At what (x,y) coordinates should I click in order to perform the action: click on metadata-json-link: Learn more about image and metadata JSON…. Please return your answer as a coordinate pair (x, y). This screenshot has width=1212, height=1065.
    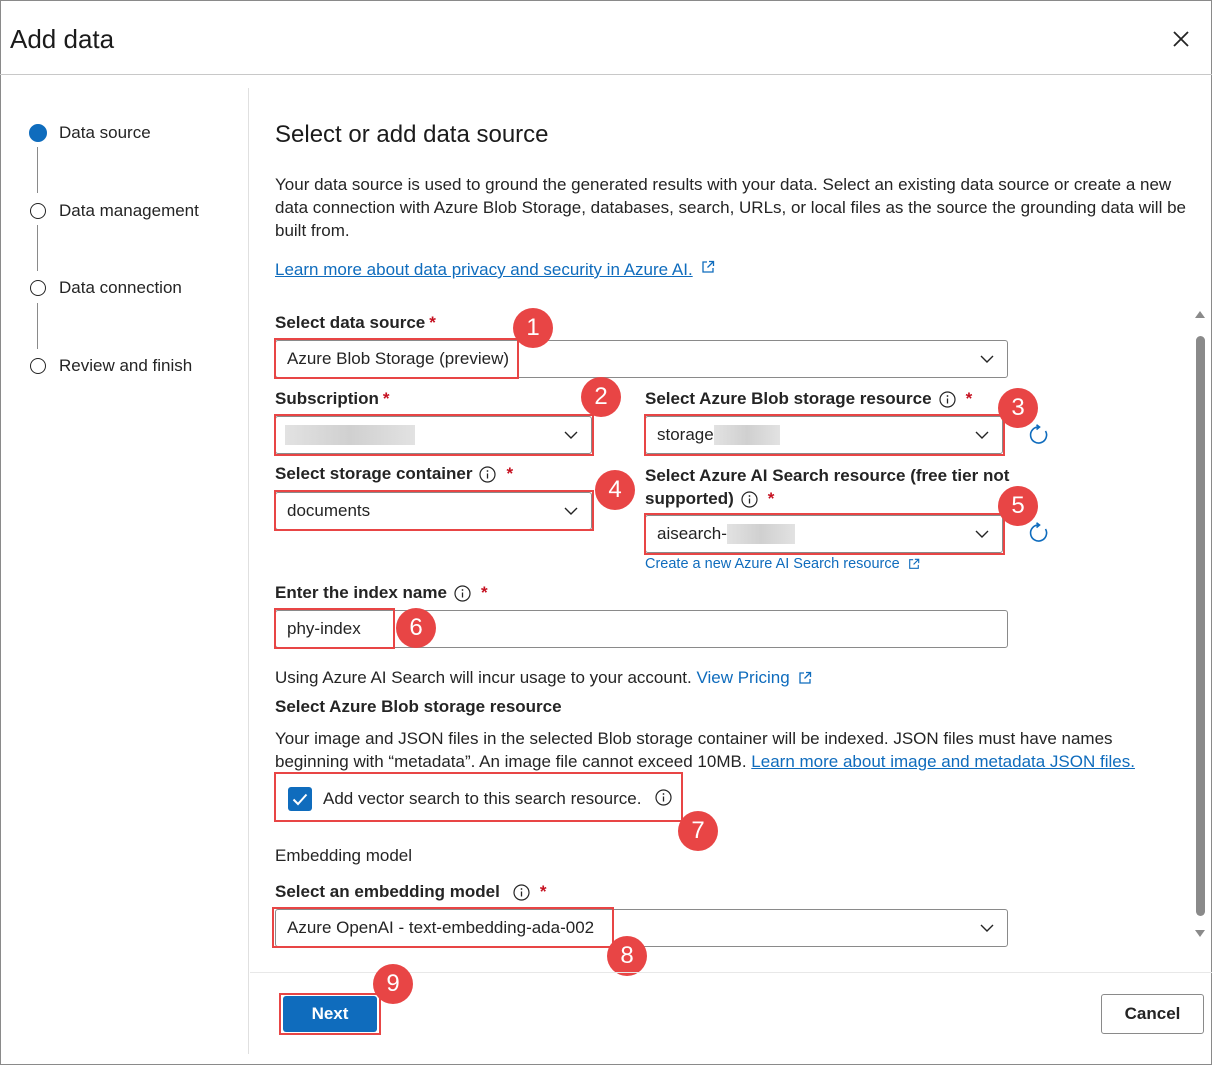
    Looking at the image, I should click on (943, 761).